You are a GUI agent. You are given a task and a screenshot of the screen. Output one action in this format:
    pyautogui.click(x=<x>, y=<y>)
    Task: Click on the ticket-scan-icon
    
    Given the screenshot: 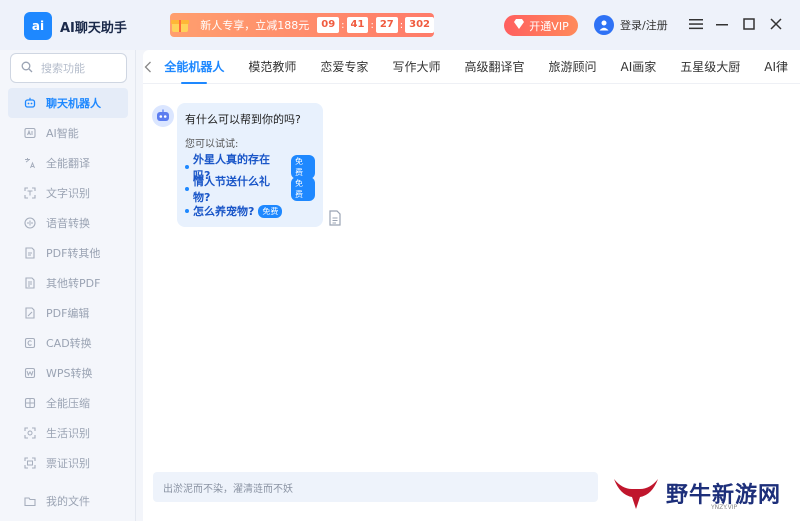 What is the action you would take?
    pyautogui.click(x=30, y=463)
    